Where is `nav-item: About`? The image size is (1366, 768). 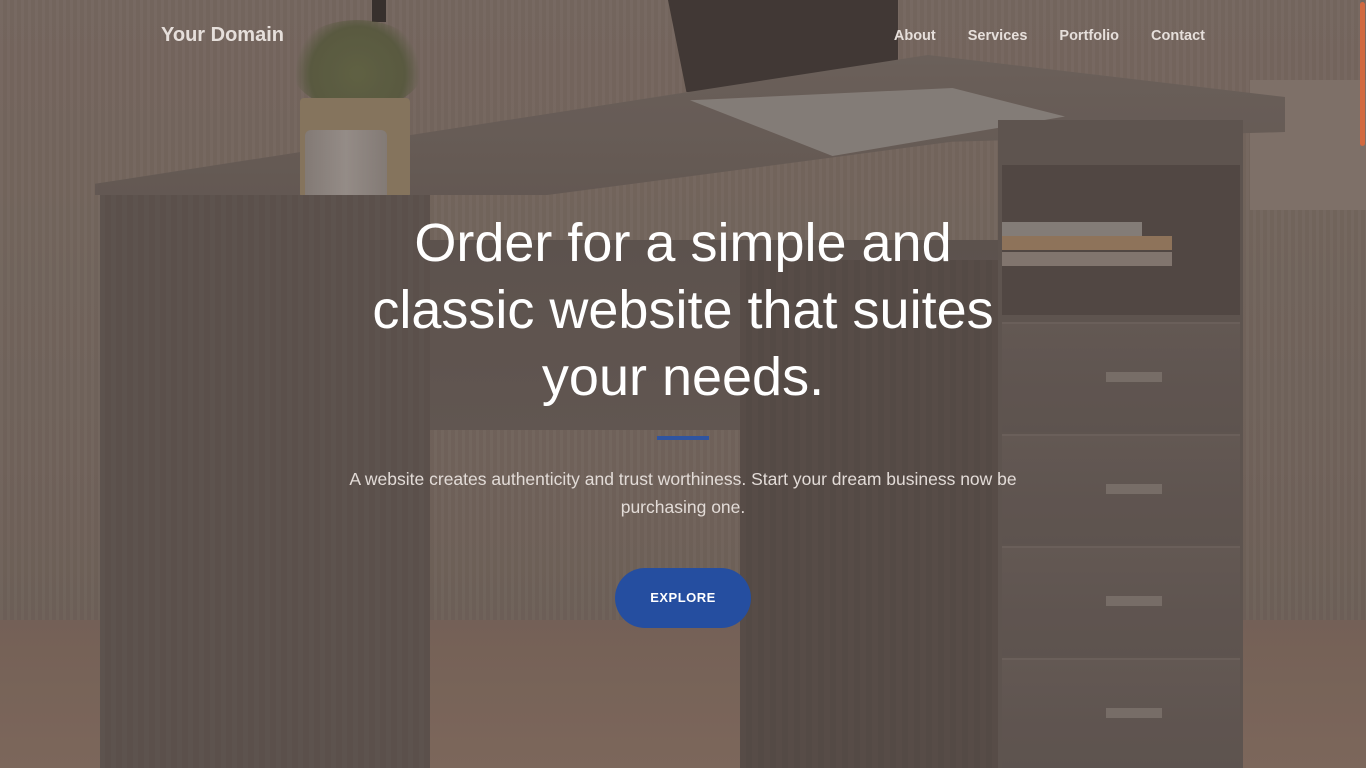 nav-item: About is located at coordinates (915, 36).